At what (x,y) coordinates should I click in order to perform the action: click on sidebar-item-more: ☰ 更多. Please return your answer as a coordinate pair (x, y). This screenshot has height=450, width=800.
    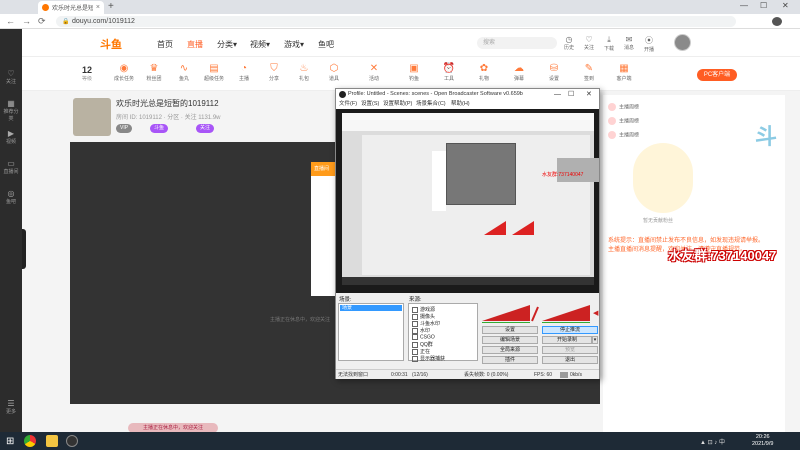
    Looking at the image, I should click on (11, 407).